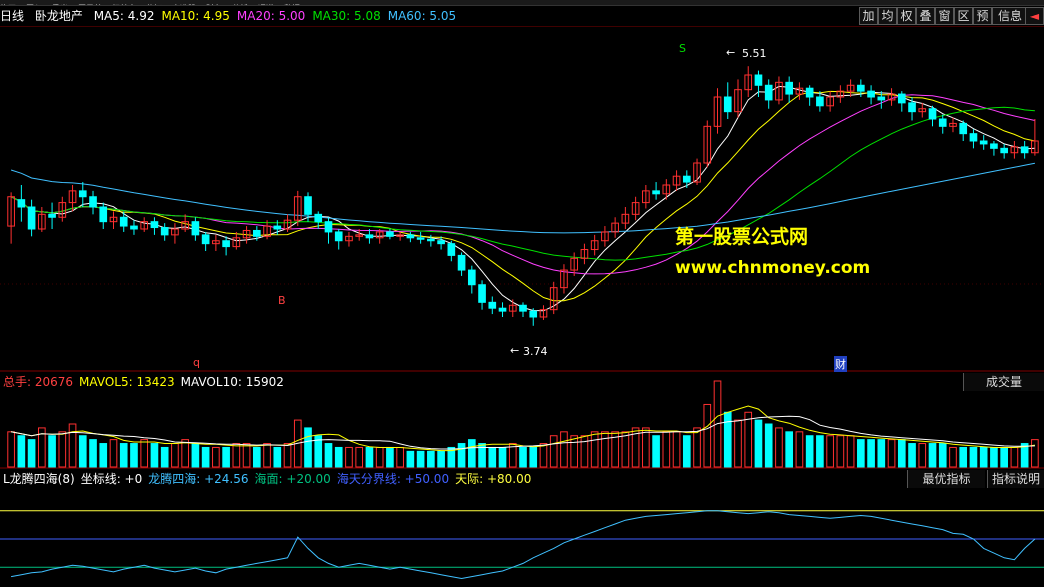 The width and height of the screenshot is (1044, 587). What do you see at coordinates (963, 16) in the screenshot?
I see `toolbar-range-button: 区` at bounding box center [963, 16].